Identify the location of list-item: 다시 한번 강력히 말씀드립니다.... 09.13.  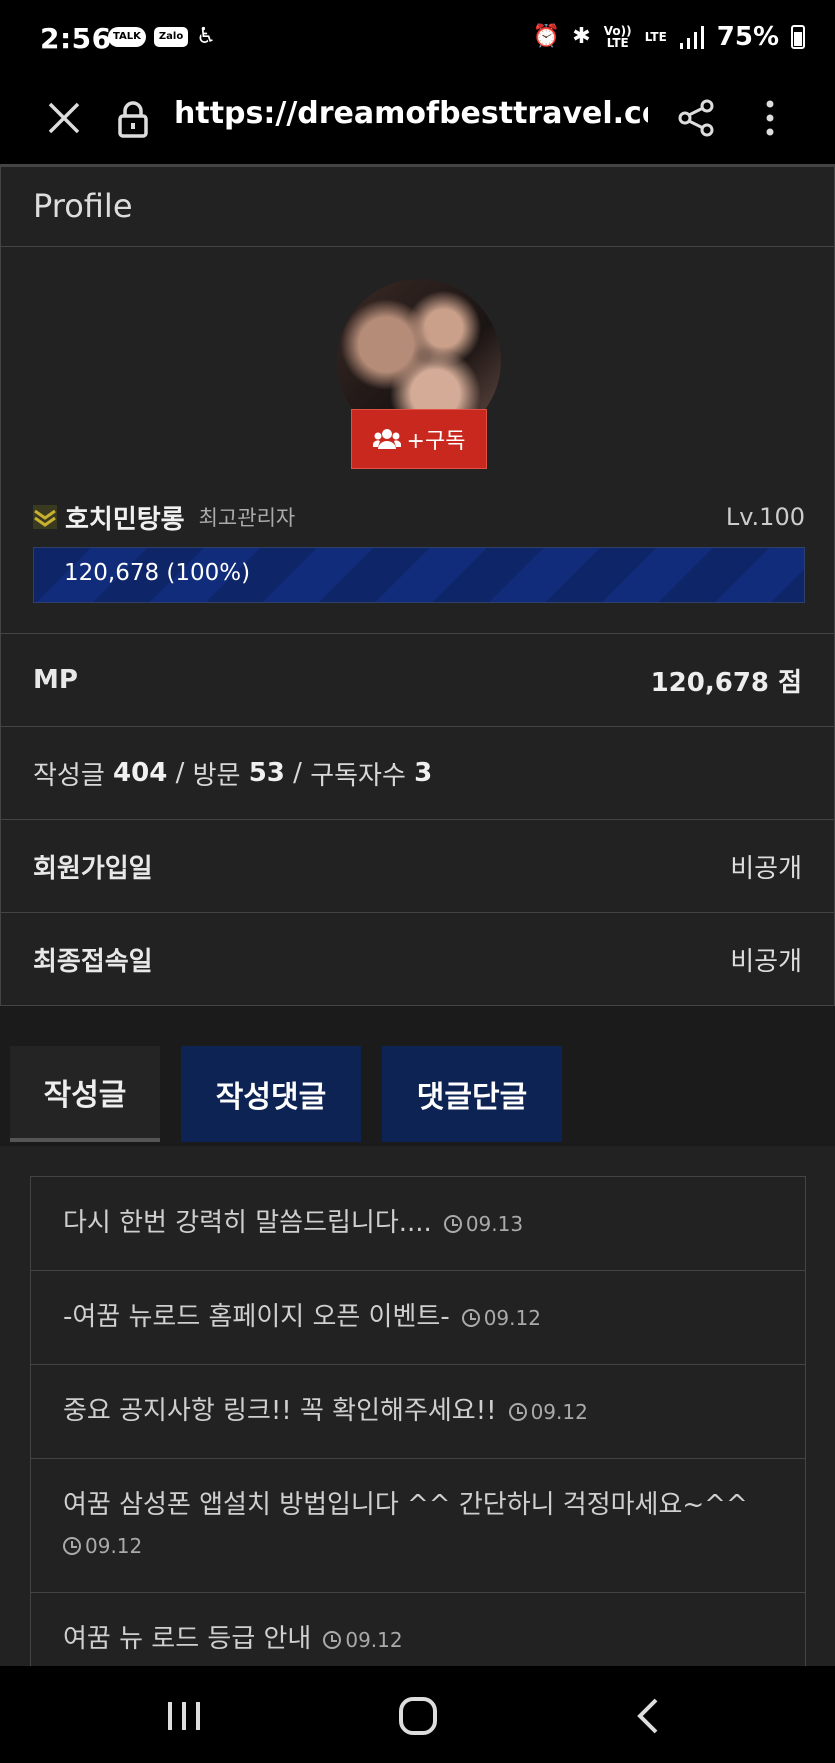
(418, 1224).